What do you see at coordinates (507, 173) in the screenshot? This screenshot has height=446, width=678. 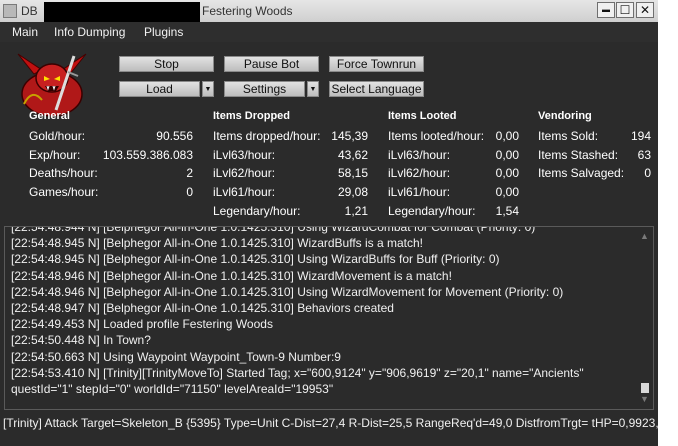 I see `looted-ilvl62-value: 0,00` at bounding box center [507, 173].